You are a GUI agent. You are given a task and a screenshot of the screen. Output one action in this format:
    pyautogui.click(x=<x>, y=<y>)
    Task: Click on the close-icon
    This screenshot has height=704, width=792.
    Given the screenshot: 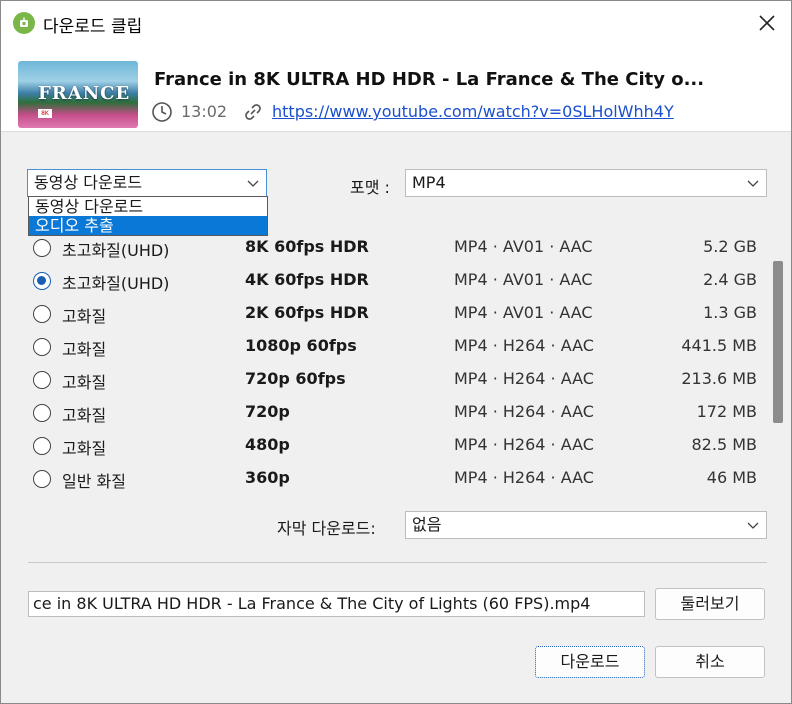 What is the action you would take?
    pyautogui.click(x=767, y=23)
    